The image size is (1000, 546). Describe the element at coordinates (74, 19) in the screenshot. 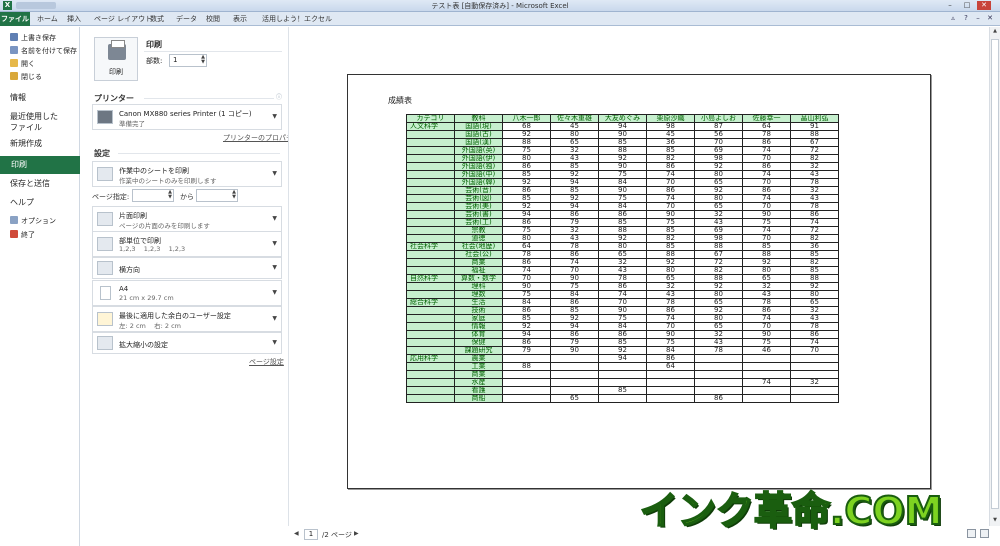

I see `tab-insert: 挿入` at that location.